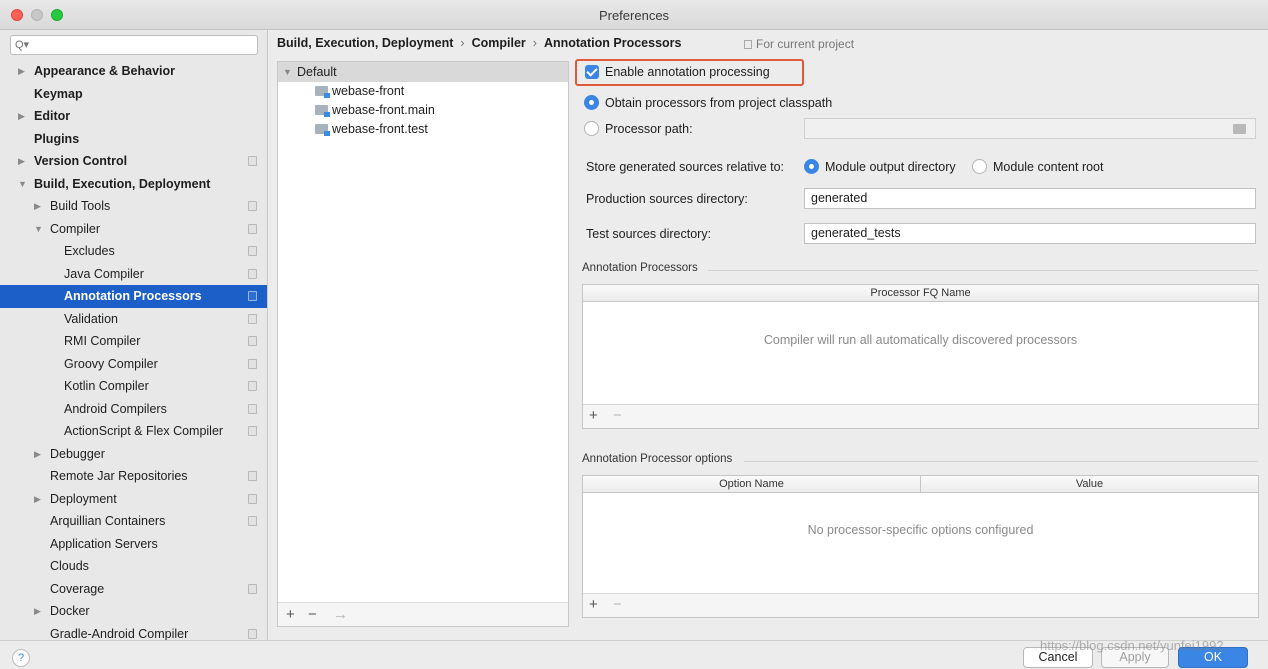 This screenshot has width=1268, height=669. I want to click on sidebar-item-label: Build, Execution, Deployment, so click(122, 183).